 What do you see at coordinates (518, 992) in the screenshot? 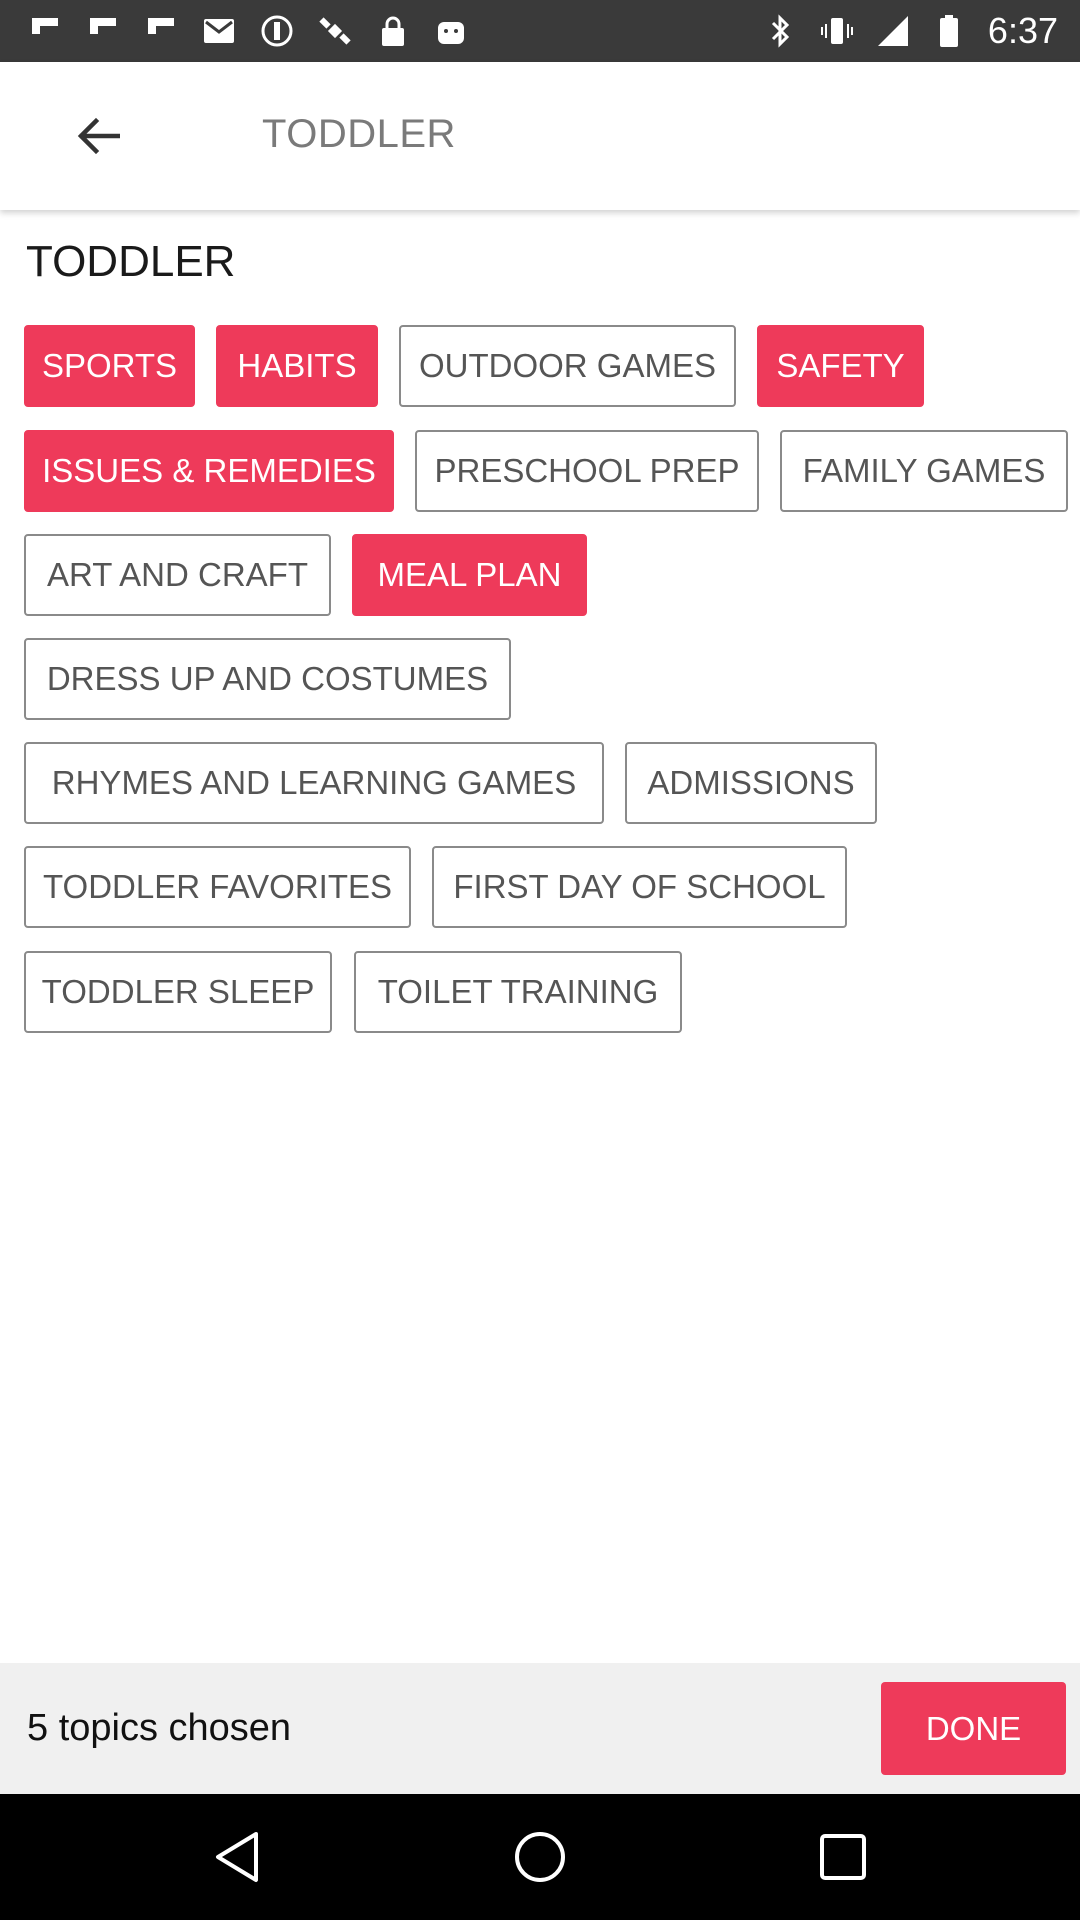
I see `topic-chip: TOILET TRAINING` at bounding box center [518, 992].